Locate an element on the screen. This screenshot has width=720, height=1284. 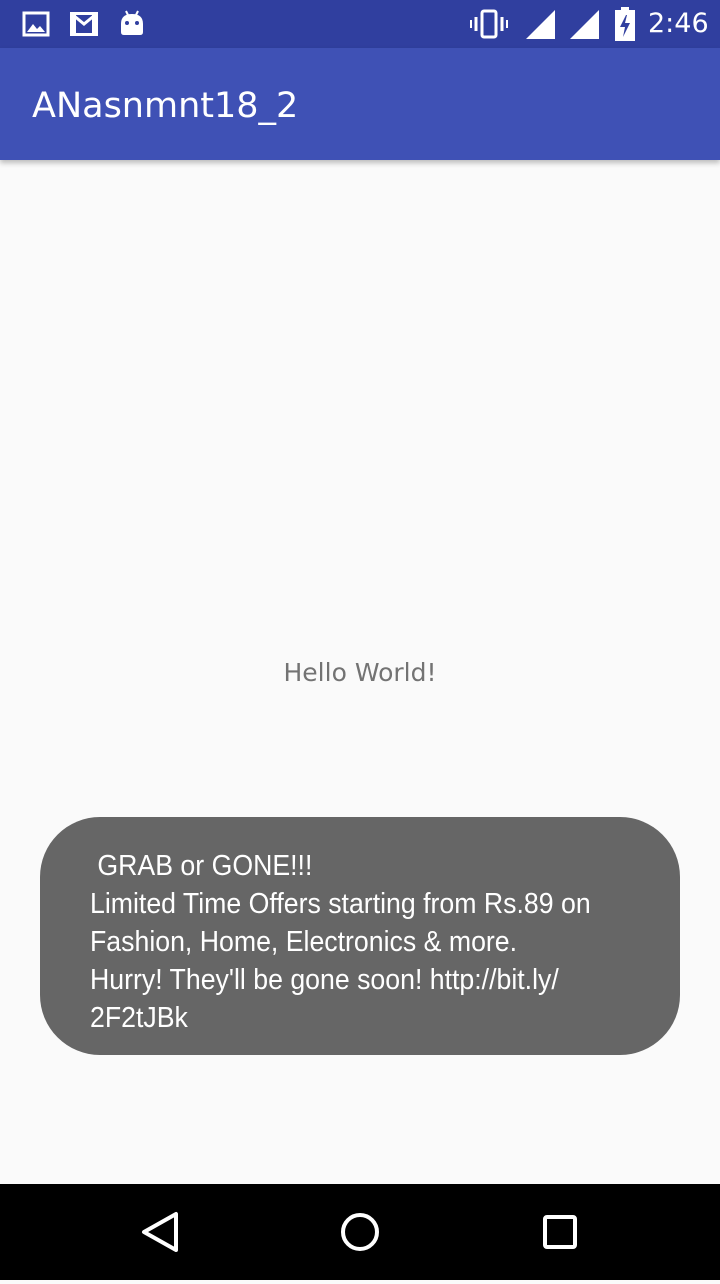
home-button is located at coordinates (360, 1232).